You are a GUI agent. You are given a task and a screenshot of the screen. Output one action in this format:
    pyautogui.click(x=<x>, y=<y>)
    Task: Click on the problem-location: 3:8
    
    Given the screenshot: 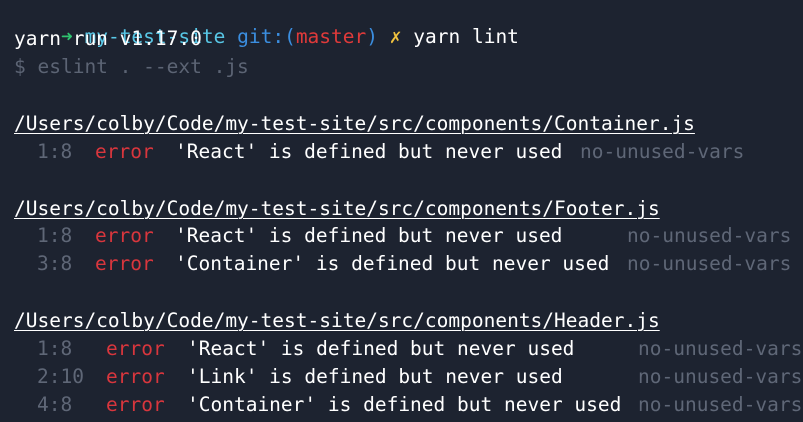 What is the action you would take?
    pyautogui.click(x=55, y=263)
    